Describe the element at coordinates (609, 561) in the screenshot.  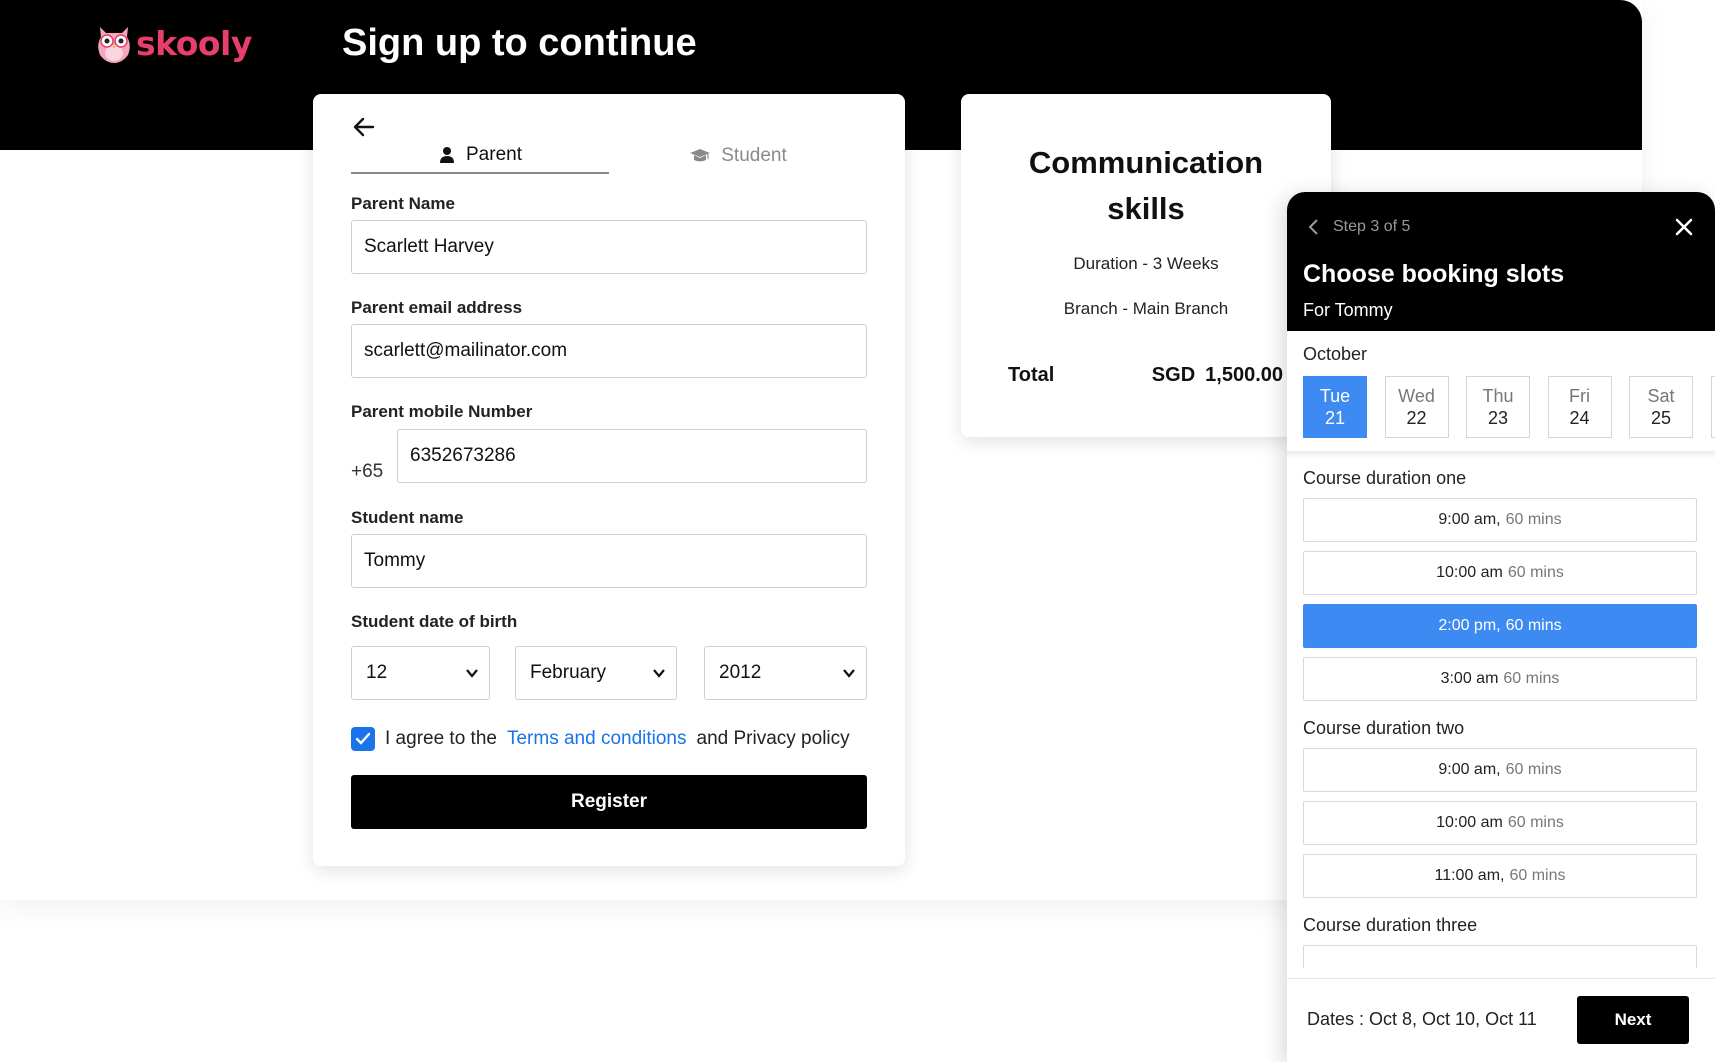
I see `student-name-input: Tommy` at that location.